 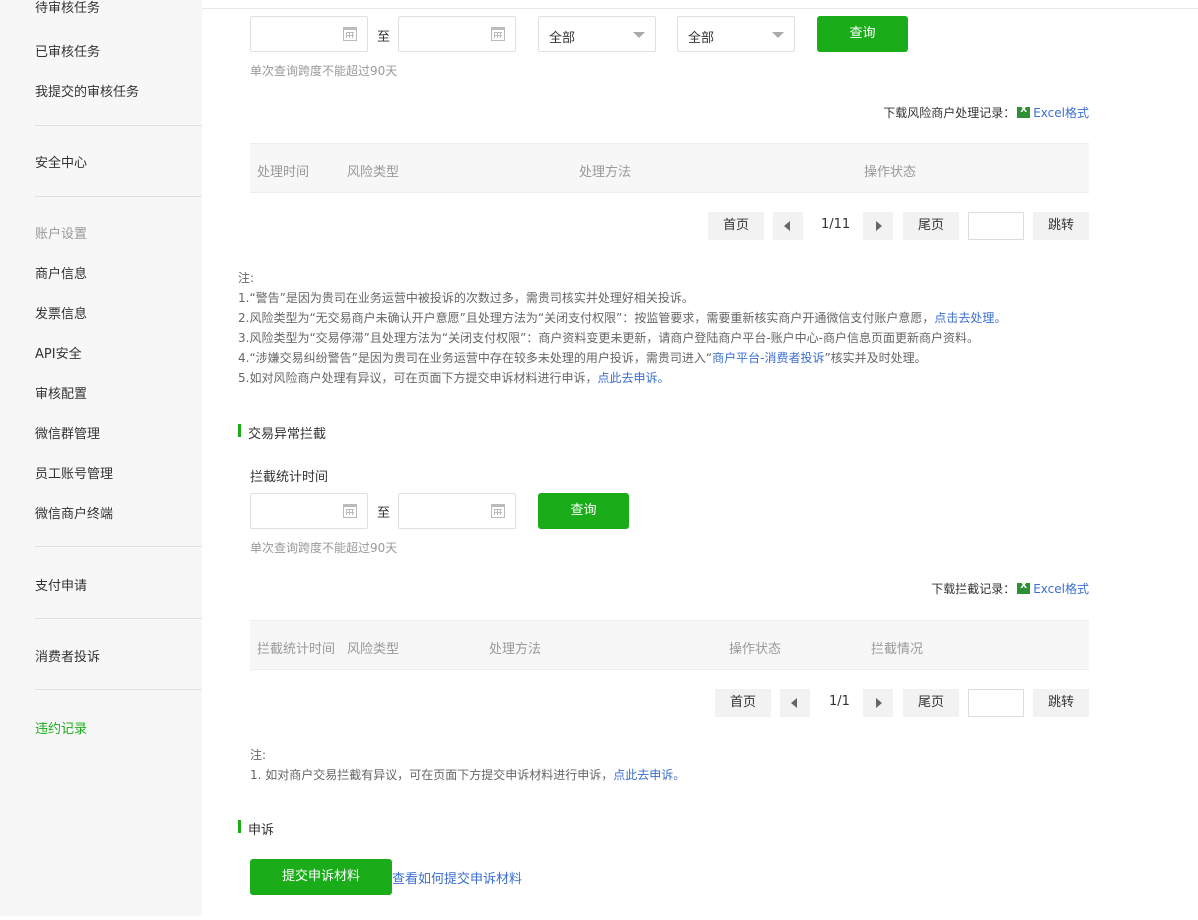 What do you see at coordinates (324, 548) in the screenshot?
I see `intercept-query-hint: 单次查询跨度不能超过90天` at bounding box center [324, 548].